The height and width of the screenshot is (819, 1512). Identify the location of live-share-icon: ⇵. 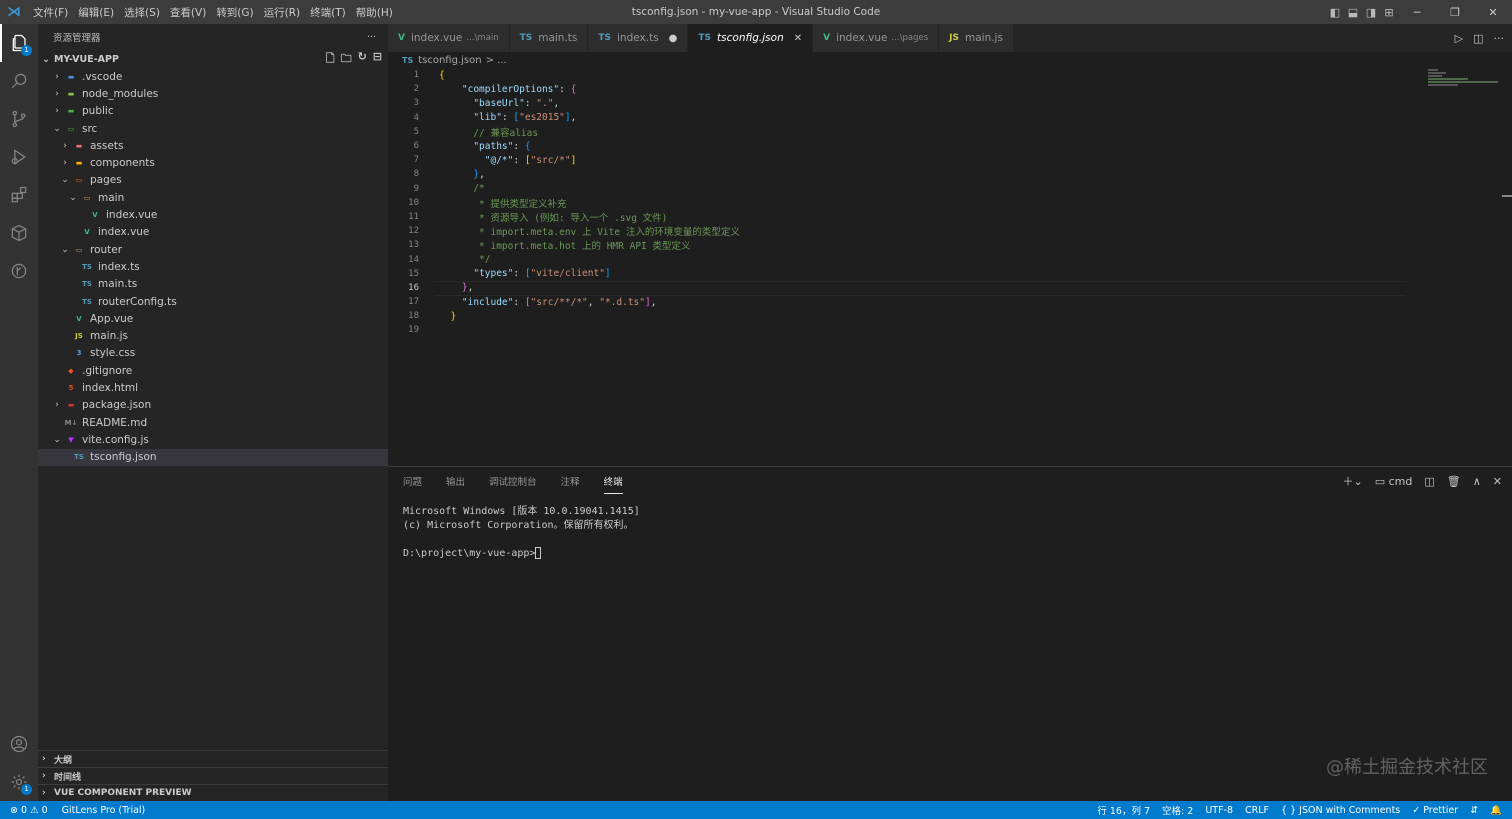
(1474, 810).